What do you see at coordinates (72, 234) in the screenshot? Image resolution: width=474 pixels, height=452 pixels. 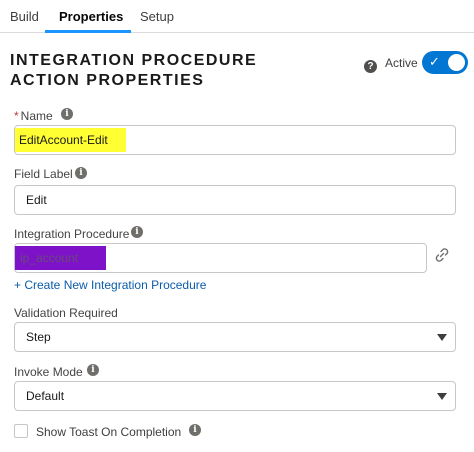 I see `integration-procedure-label: Integration Procedure` at bounding box center [72, 234].